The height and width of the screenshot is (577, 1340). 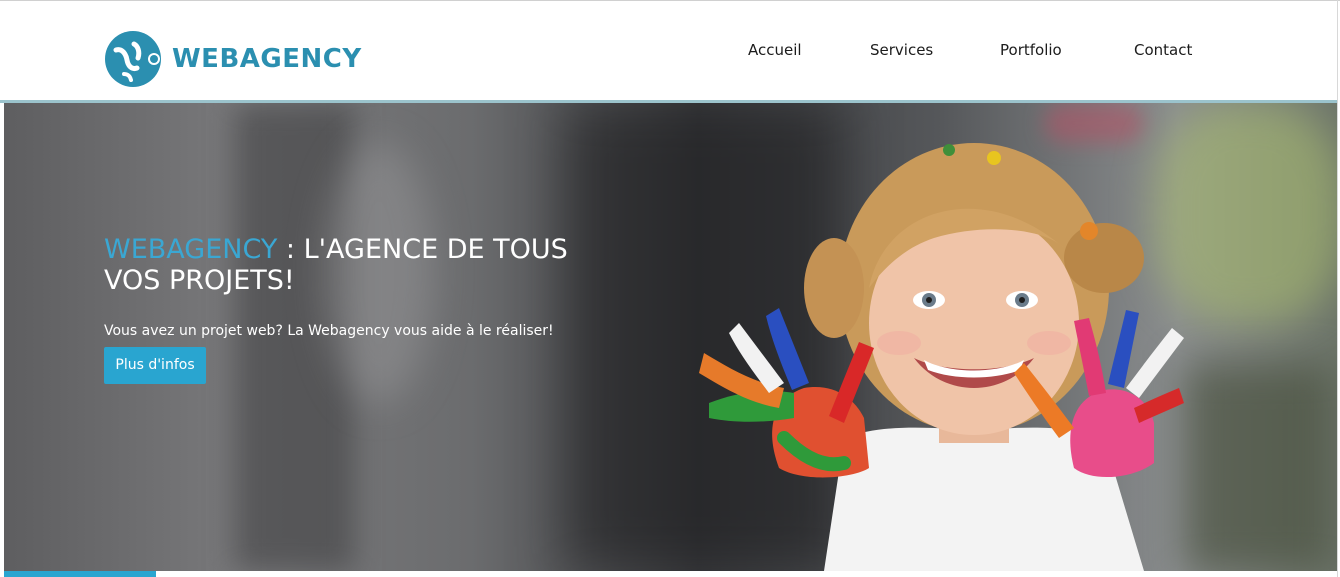 What do you see at coordinates (267, 59) in the screenshot?
I see `logo-text: WEBAGENCY` at bounding box center [267, 59].